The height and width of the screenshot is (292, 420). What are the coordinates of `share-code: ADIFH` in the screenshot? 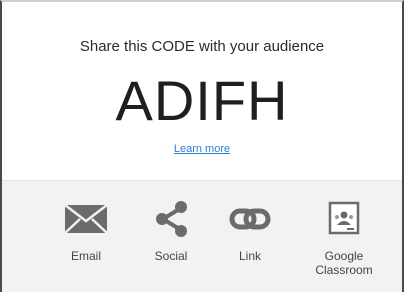 It's located at (202, 100).